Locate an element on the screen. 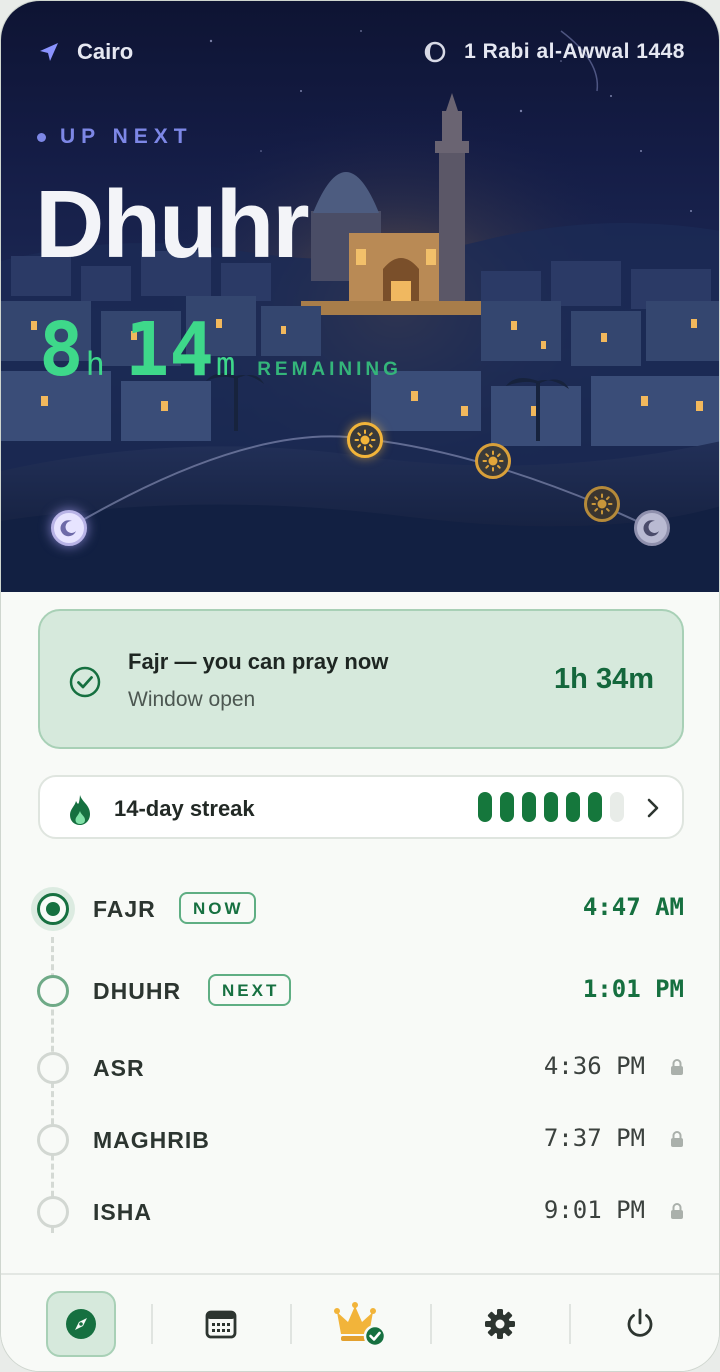 The image size is (720, 1372). prayer-row-fajr: FAJR NOW 4:47 AM is located at coordinates (360, 909).